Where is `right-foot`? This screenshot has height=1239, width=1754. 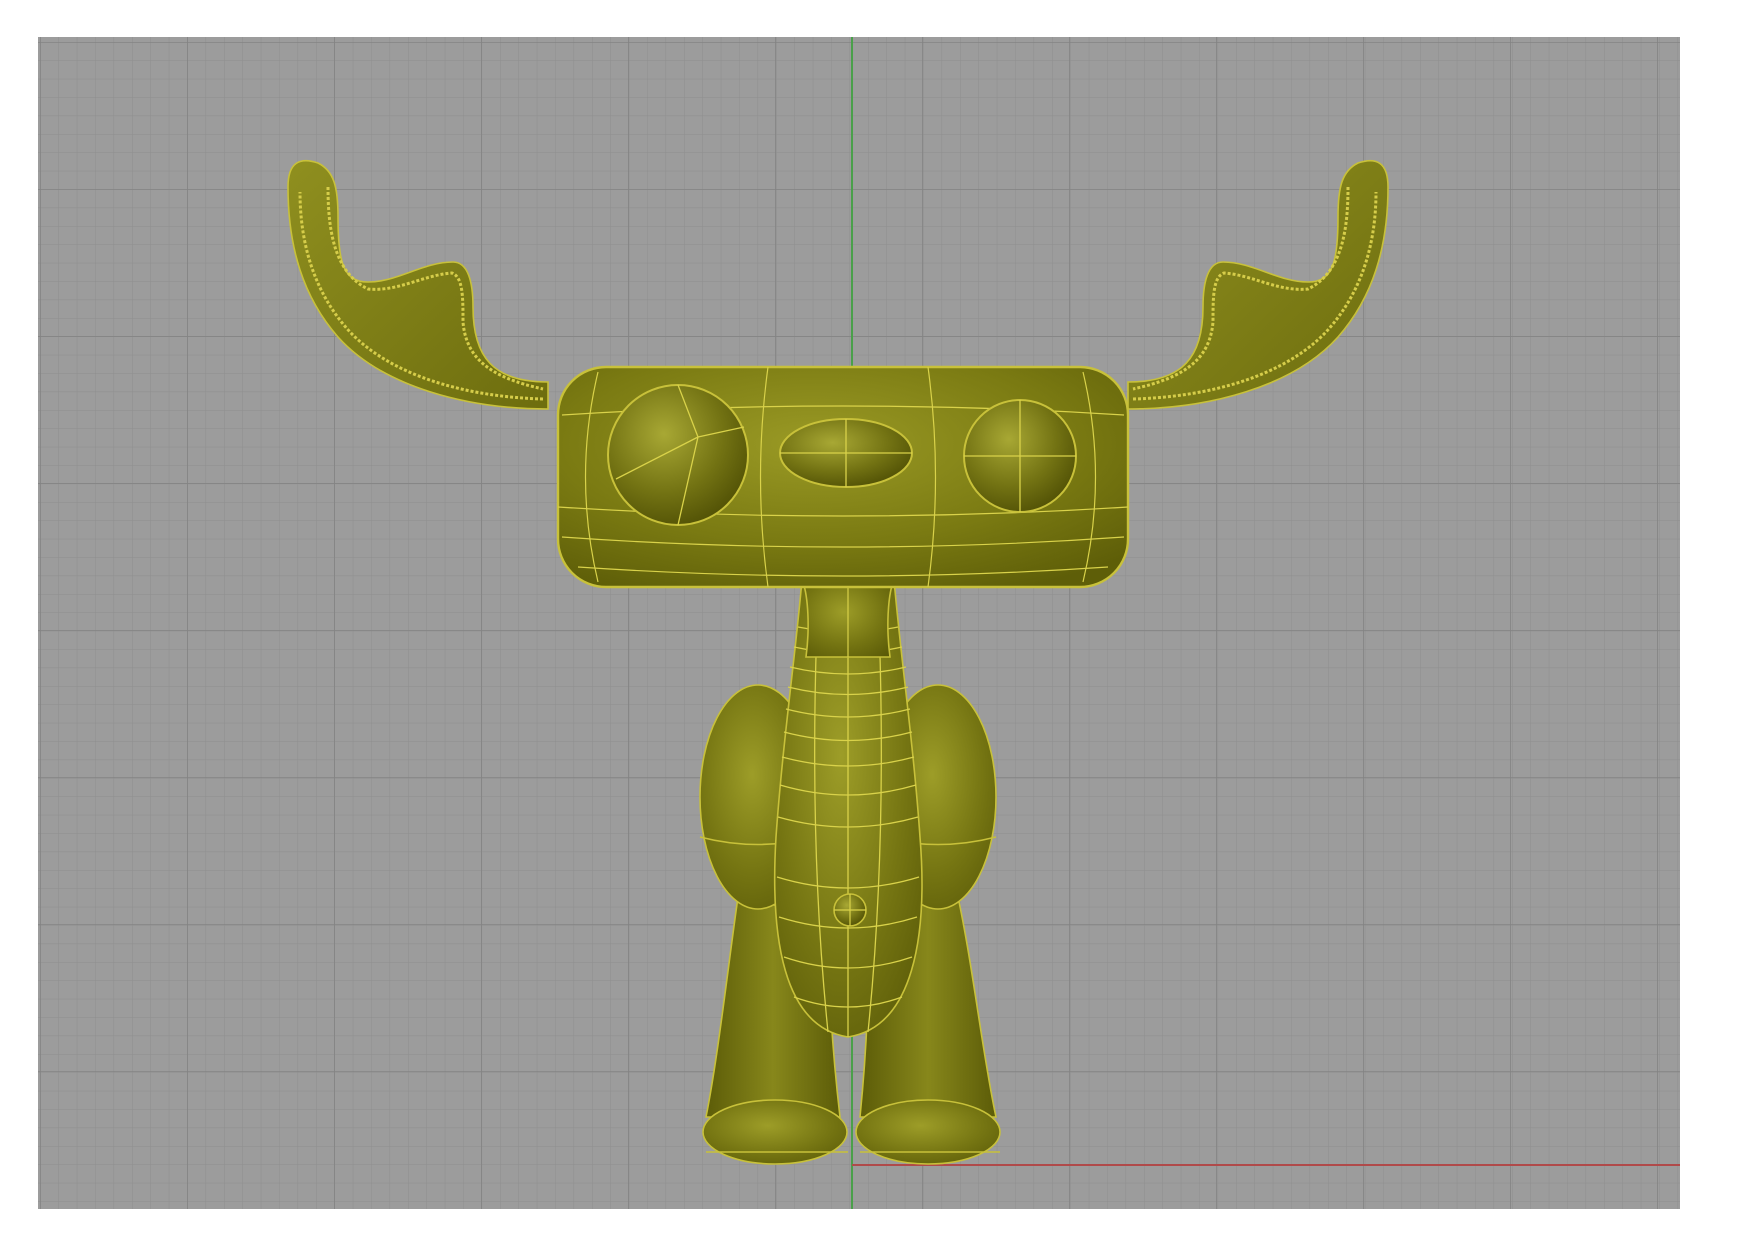 right-foot is located at coordinates (928, 1132).